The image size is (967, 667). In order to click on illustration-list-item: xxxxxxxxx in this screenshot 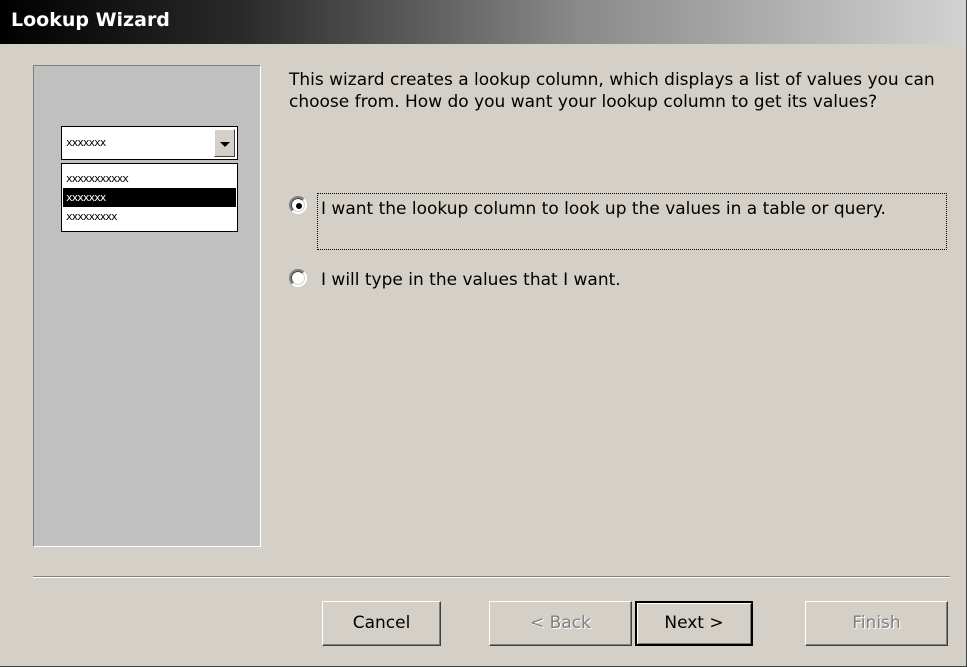, I will do `click(92, 216)`.